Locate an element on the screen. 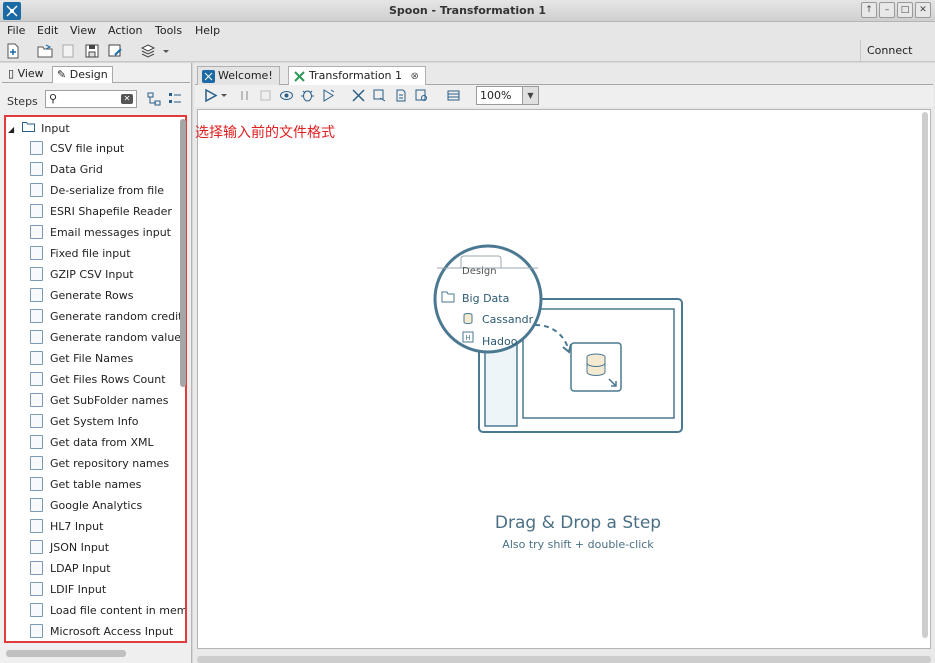  random-value-icon is located at coordinates (36, 337).